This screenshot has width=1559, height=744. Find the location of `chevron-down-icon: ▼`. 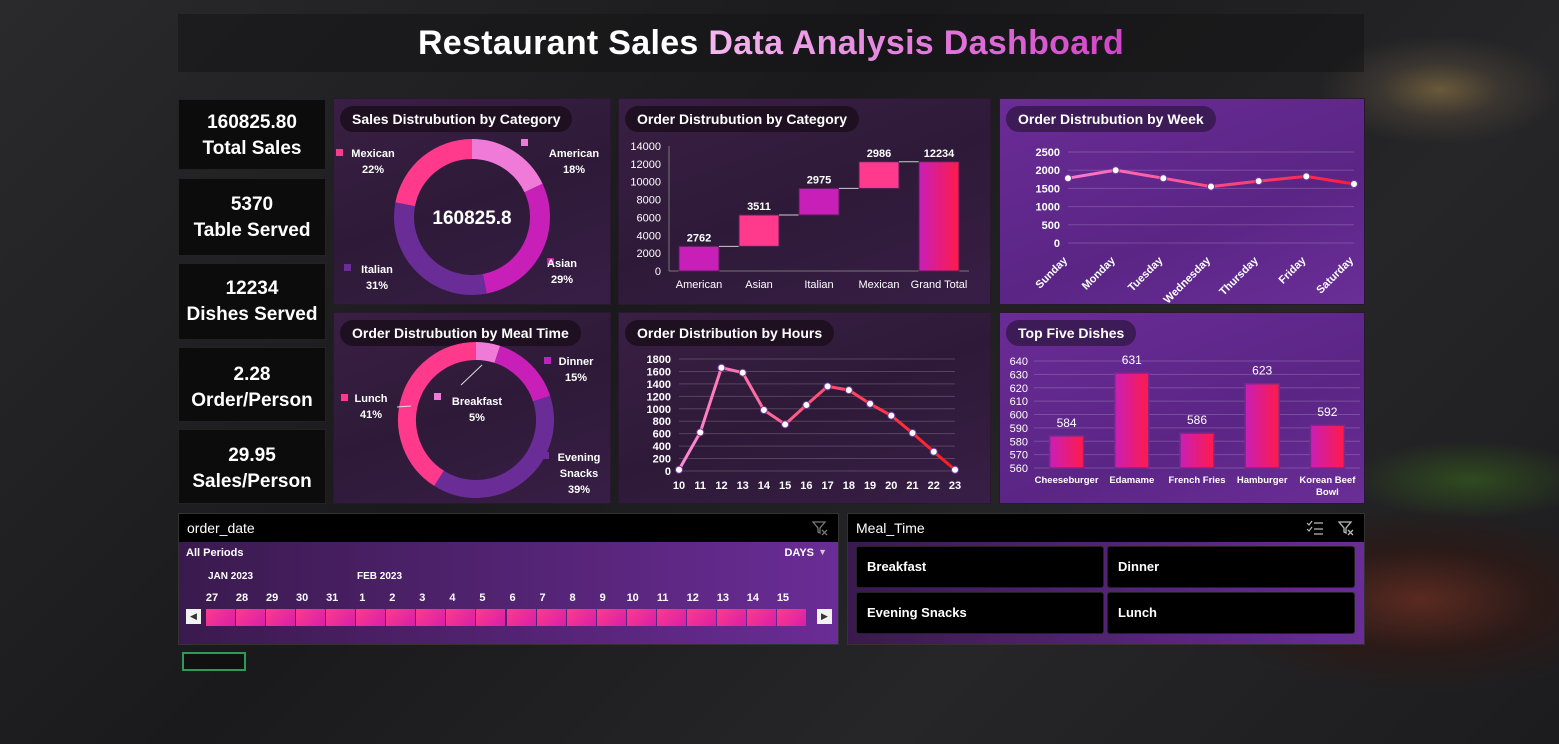

chevron-down-icon: ▼ is located at coordinates (822, 552).